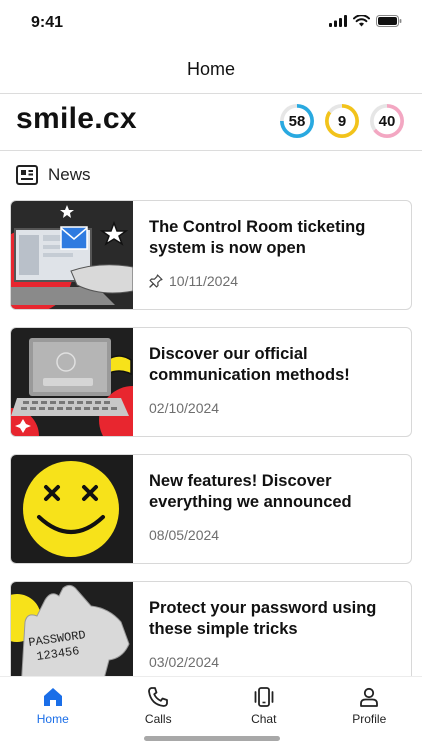 The image size is (422, 750). What do you see at coordinates (389, 21) in the screenshot?
I see `battery-icon` at bounding box center [389, 21].